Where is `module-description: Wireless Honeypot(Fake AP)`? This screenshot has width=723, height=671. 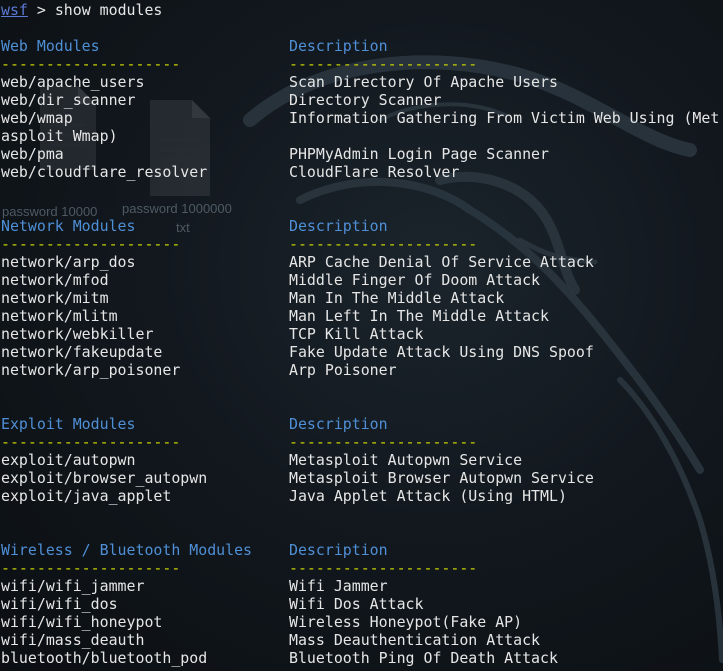
module-description: Wireless Honeypot(Fake AP) is located at coordinates (406, 622).